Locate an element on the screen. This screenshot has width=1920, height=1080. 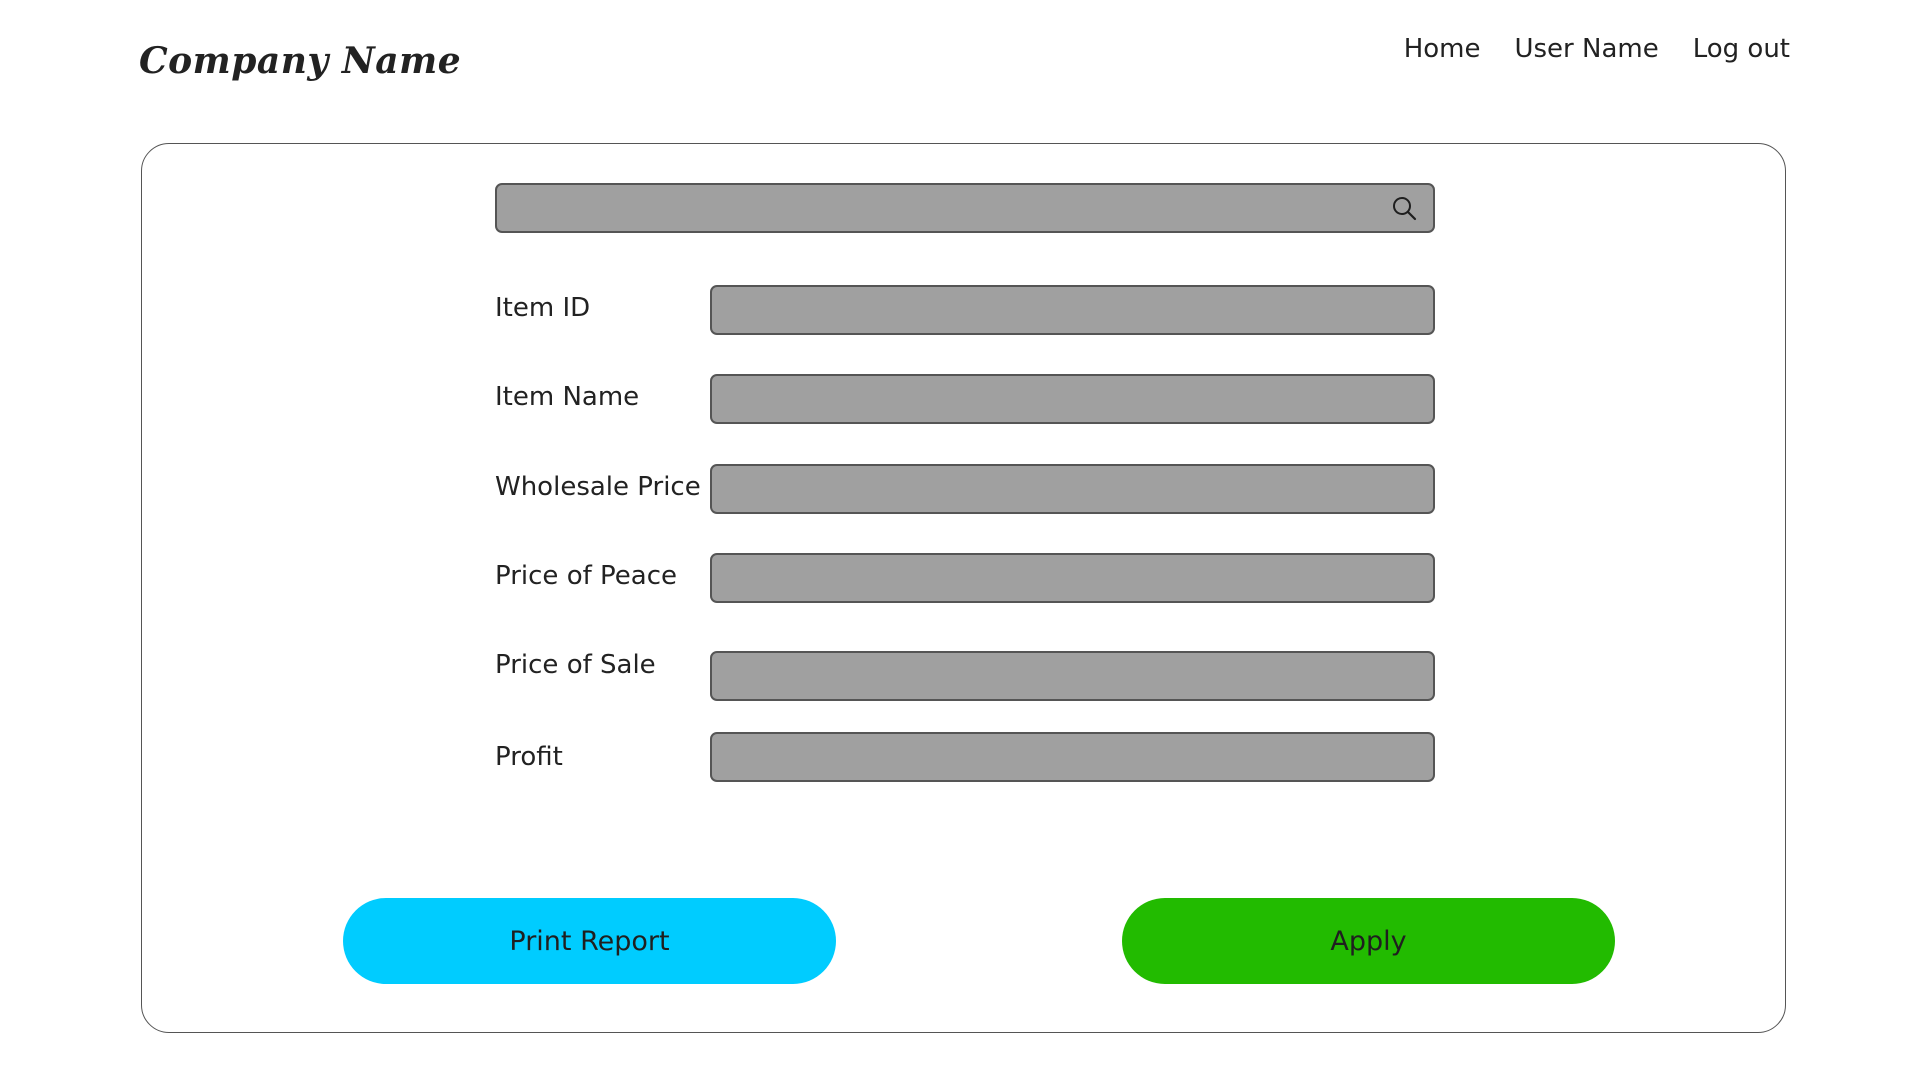
item-name-label: Item Name is located at coordinates (567, 397).